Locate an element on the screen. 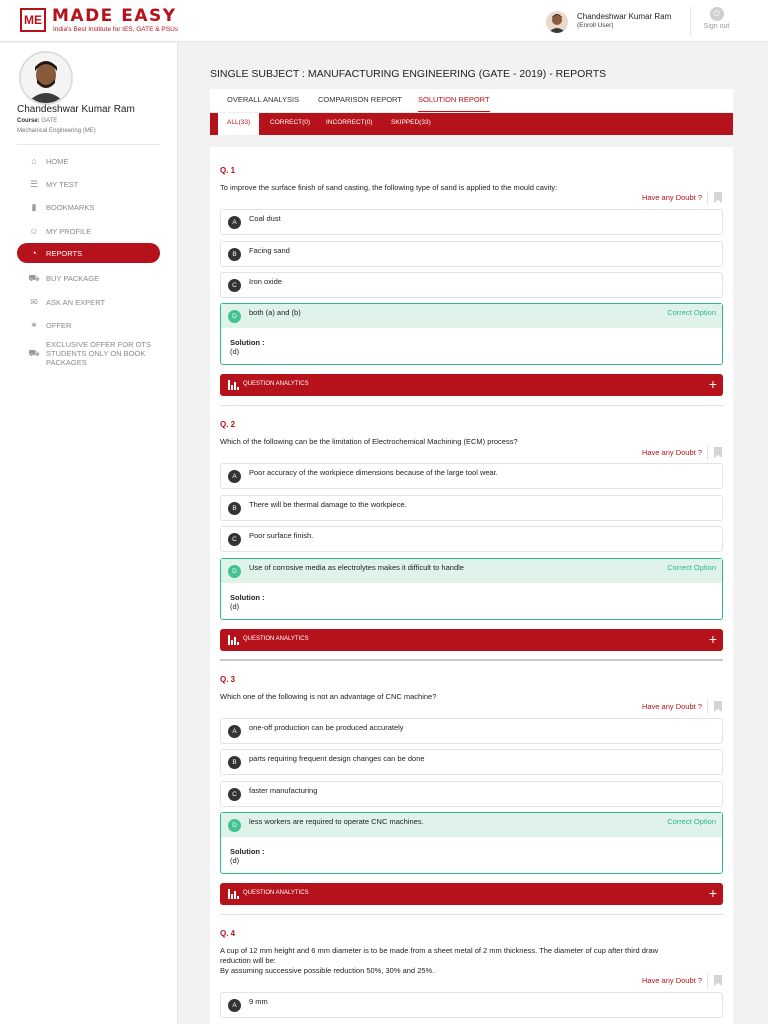 Image resolution: width=768 pixels, height=1024 pixels. option-text: Coal dust is located at coordinates (265, 218).